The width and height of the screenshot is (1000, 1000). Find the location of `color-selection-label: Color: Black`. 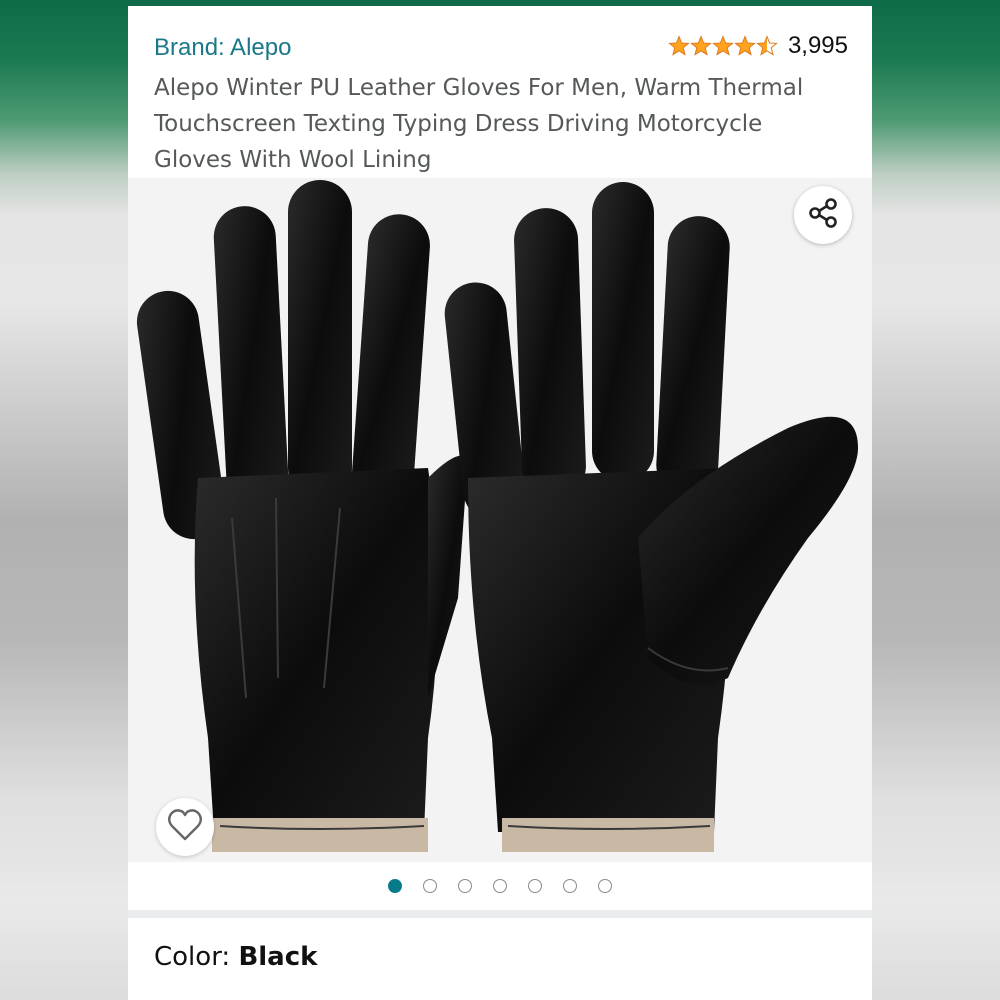

color-selection-label: Color: Black is located at coordinates (235, 957).